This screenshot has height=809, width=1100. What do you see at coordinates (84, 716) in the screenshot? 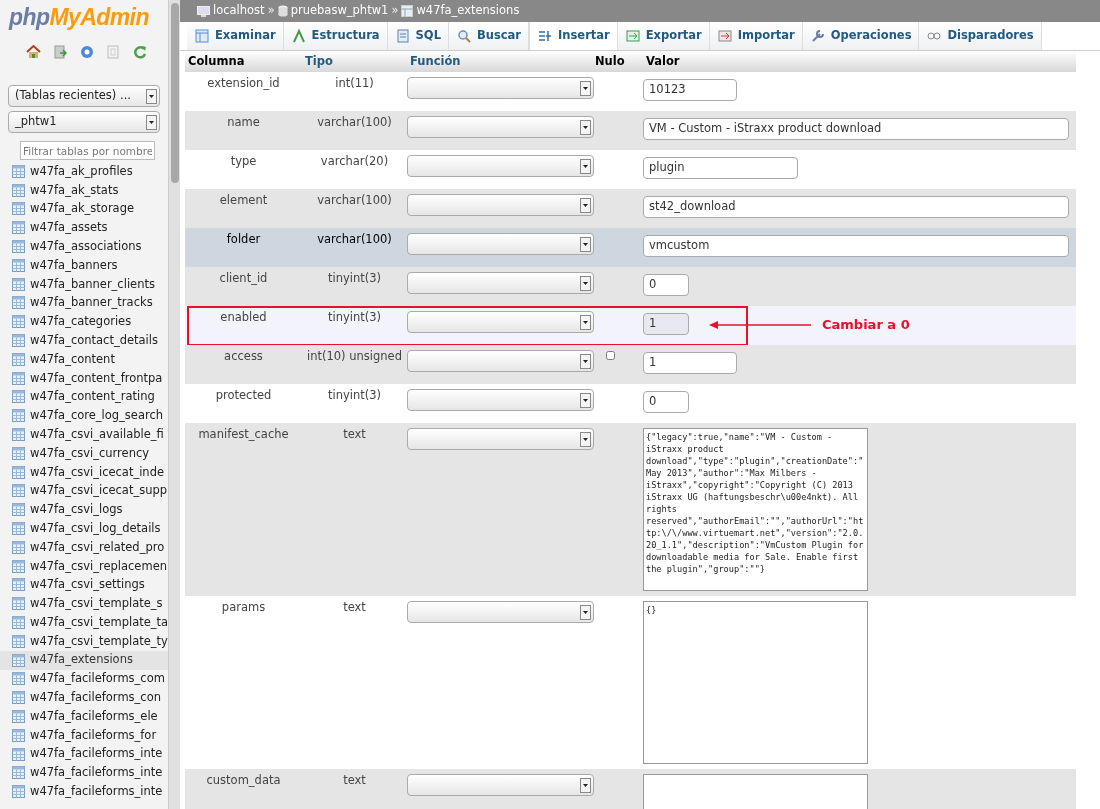
I see `table-list-item: w47fa_facileforms_ele` at bounding box center [84, 716].